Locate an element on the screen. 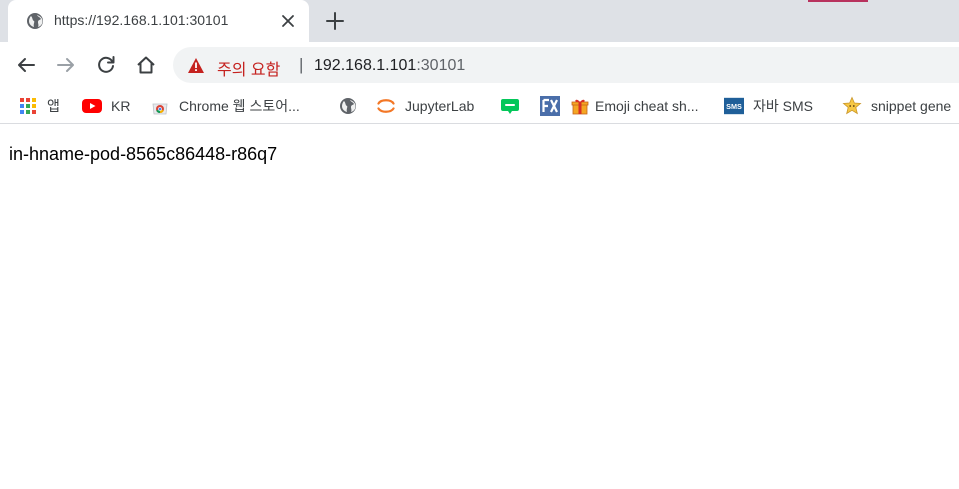 This screenshot has height=489, width=959. arrow-left-icon is located at coordinates (26, 65).